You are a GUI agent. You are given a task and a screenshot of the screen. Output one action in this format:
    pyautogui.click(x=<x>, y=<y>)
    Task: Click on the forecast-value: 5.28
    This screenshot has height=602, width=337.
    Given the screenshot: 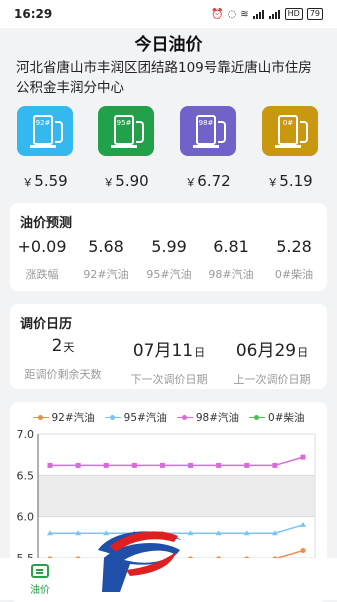 What is the action you would take?
    pyautogui.click(x=294, y=246)
    